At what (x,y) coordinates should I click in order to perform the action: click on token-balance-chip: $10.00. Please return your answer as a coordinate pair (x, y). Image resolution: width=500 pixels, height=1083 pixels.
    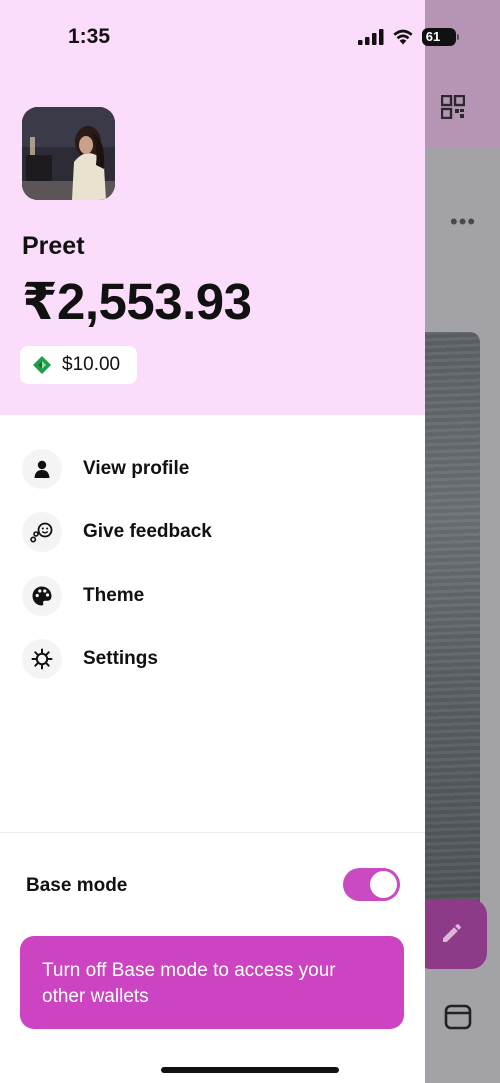
    Looking at the image, I should click on (78, 365).